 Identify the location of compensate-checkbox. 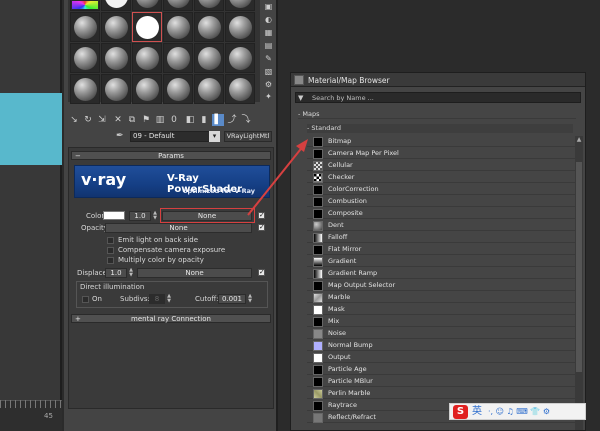
(110, 250).